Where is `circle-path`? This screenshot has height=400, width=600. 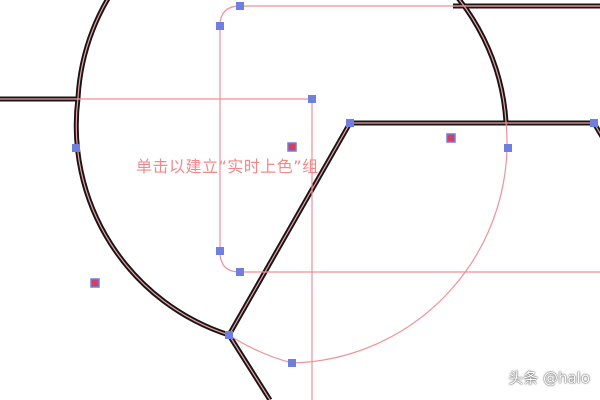 circle-path is located at coordinates (470, 61).